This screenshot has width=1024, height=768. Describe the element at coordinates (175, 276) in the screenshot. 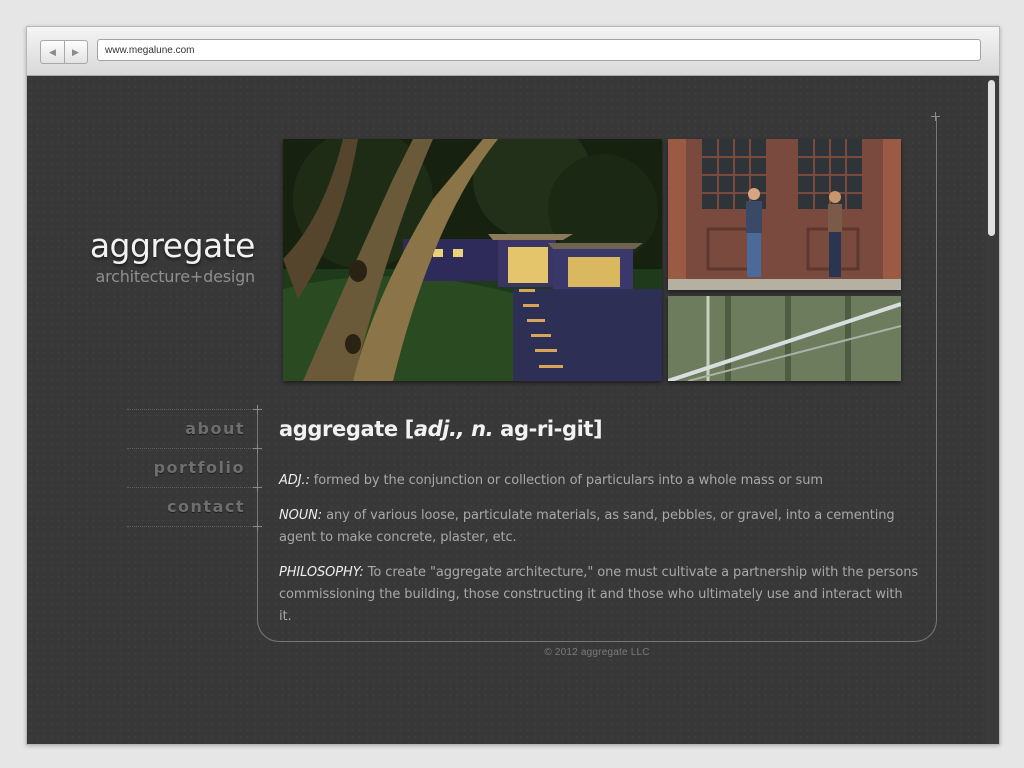

I see `site-tagline: architecture+design` at that location.